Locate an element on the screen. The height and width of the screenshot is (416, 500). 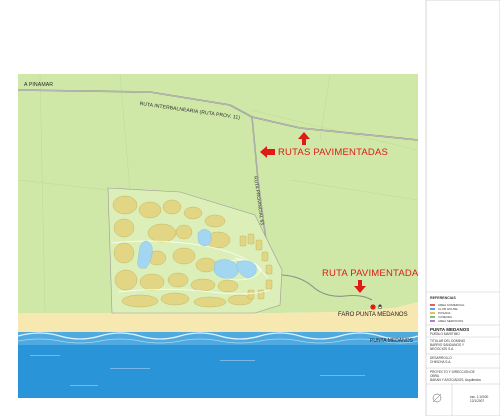
developer-line-2: CHINCHA S.A. is located at coordinates (441, 362).